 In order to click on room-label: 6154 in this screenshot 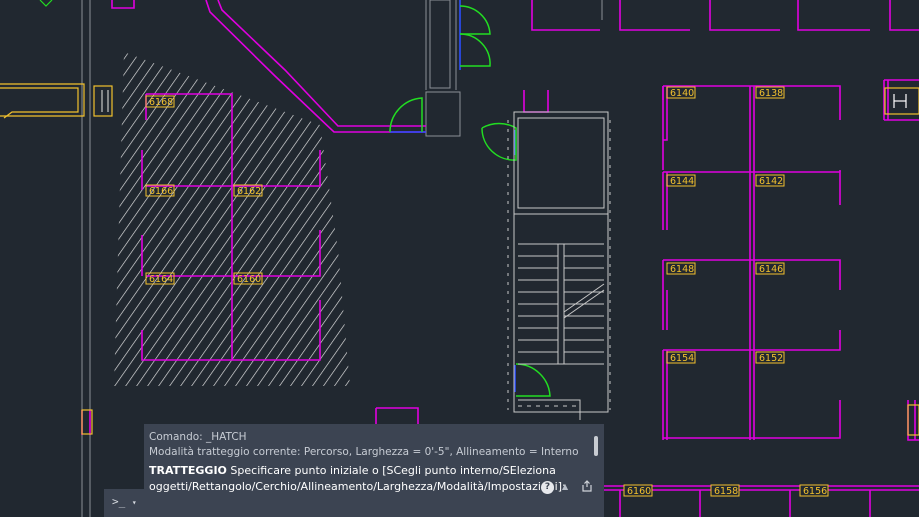, I will do `click(681, 357)`.